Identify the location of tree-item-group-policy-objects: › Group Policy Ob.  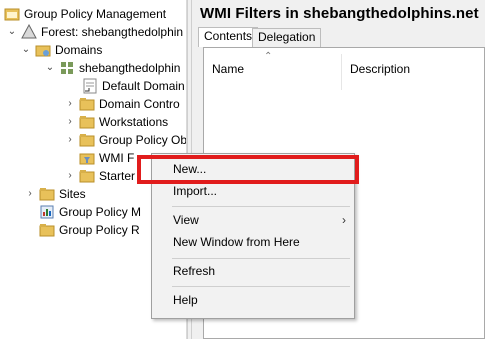
(125, 140).